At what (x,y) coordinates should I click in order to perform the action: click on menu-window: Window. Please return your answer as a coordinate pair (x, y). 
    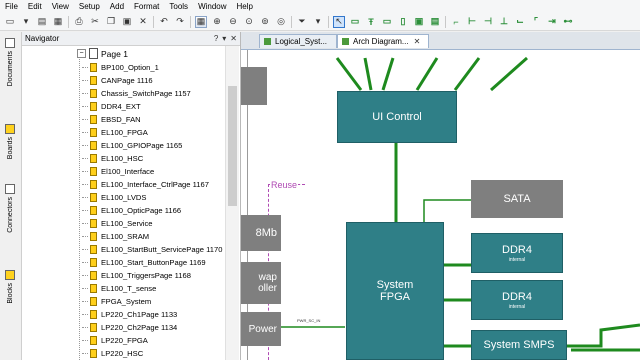
    Looking at the image, I should click on (212, 6).